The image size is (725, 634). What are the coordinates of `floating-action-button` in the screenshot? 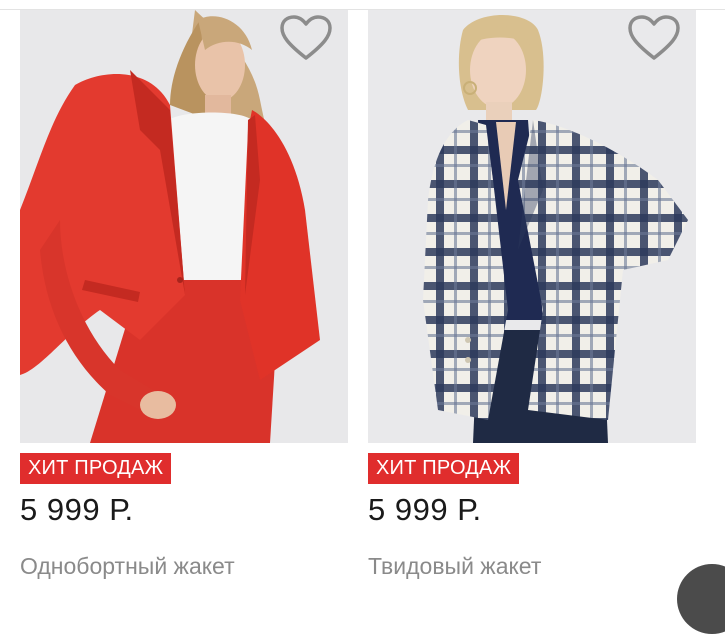 It's located at (701, 599).